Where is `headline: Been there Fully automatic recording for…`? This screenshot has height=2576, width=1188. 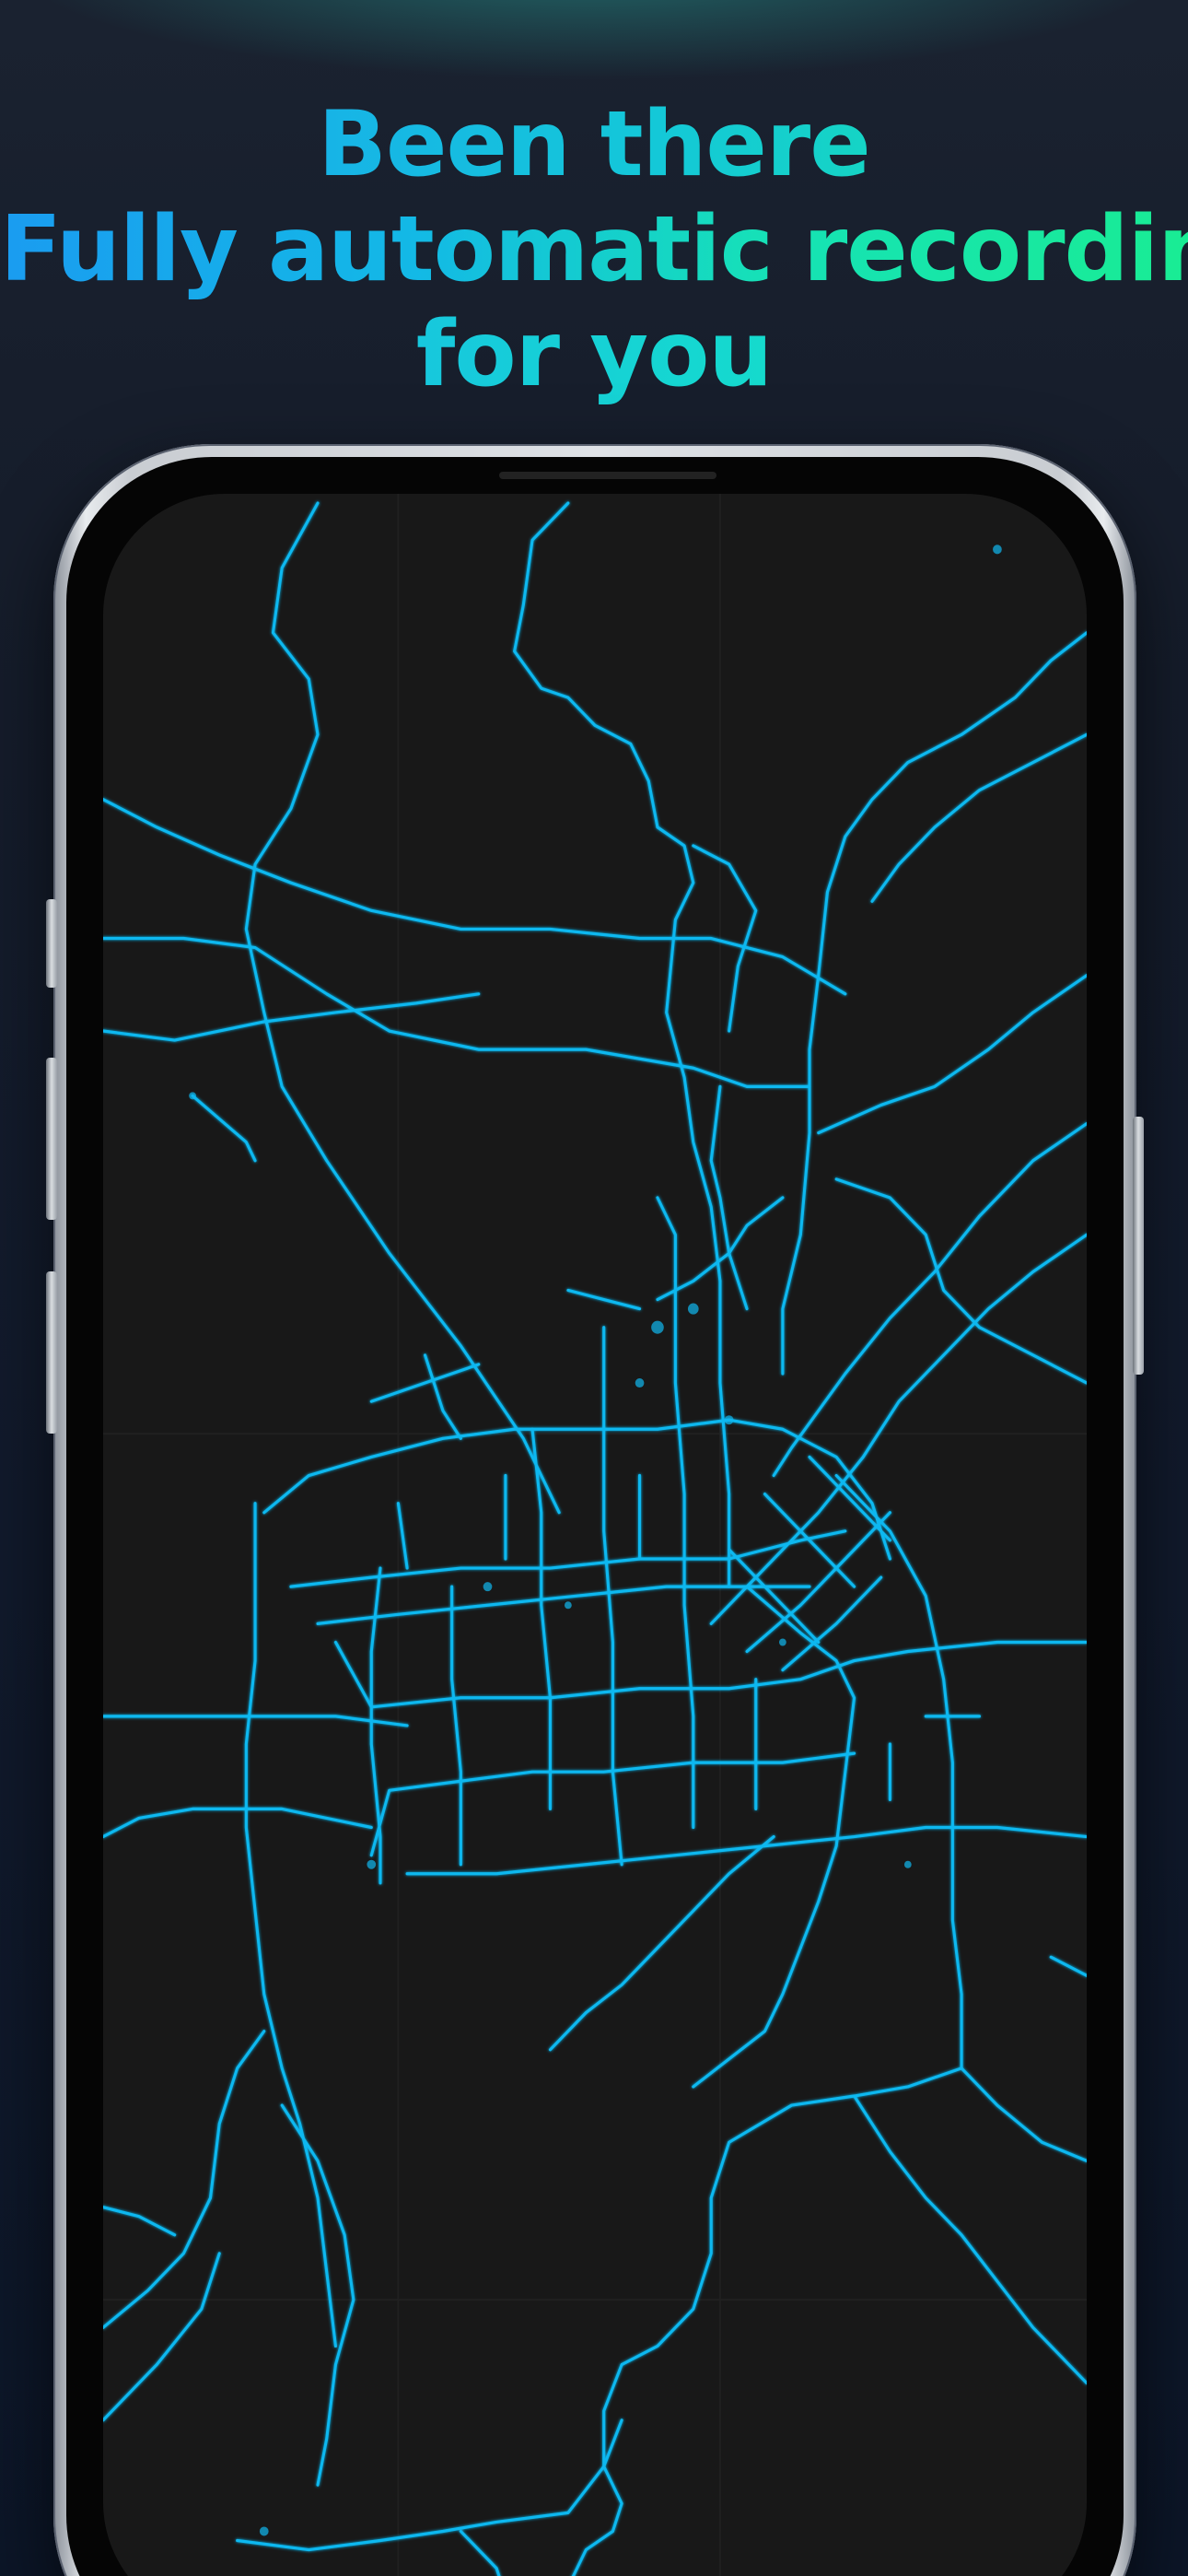 headline: Been there Fully automatic recording for… is located at coordinates (594, 249).